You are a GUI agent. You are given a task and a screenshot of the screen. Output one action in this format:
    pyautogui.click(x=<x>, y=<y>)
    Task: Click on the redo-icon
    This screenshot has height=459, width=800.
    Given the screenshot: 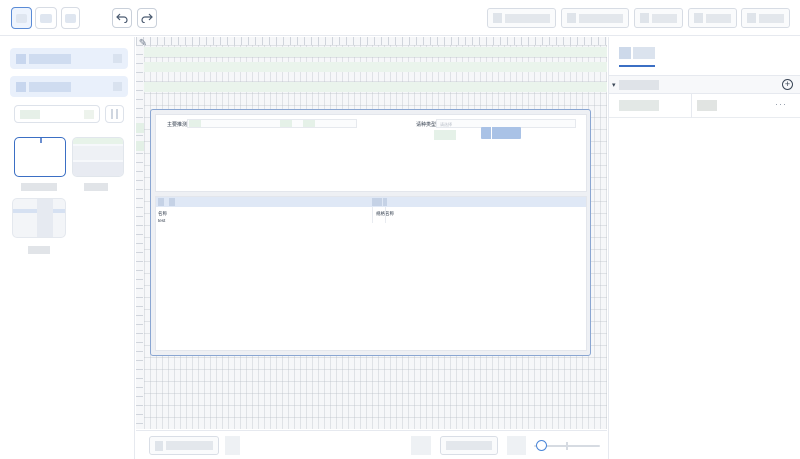 What is the action you would take?
    pyautogui.click(x=147, y=18)
    